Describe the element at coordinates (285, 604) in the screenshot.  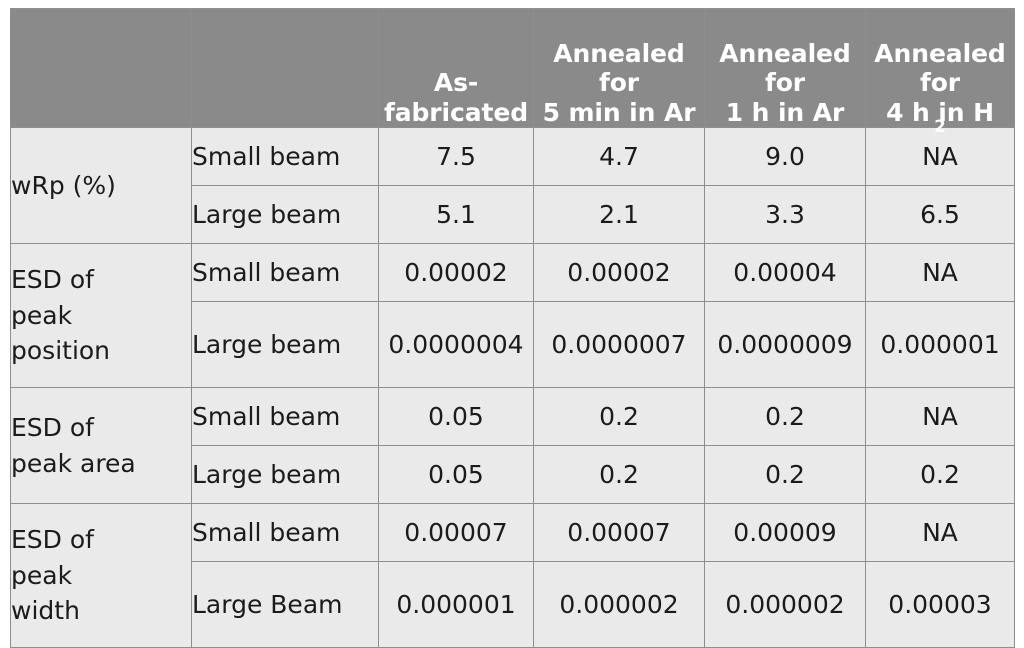
I see `beam-label: Large Beam` at that location.